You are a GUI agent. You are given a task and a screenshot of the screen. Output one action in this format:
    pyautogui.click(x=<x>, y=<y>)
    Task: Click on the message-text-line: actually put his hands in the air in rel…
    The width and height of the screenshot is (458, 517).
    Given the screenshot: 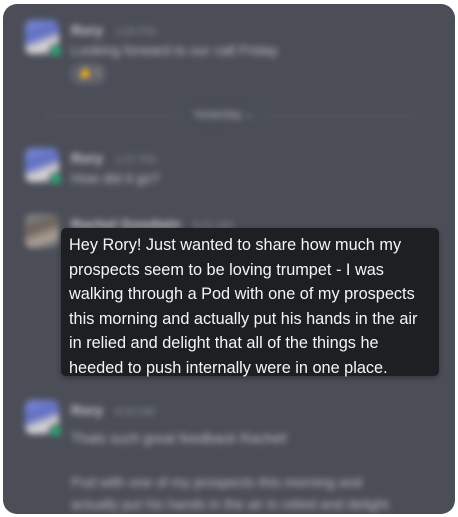 What is the action you would take?
    pyautogui.click(x=230, y=504)
    